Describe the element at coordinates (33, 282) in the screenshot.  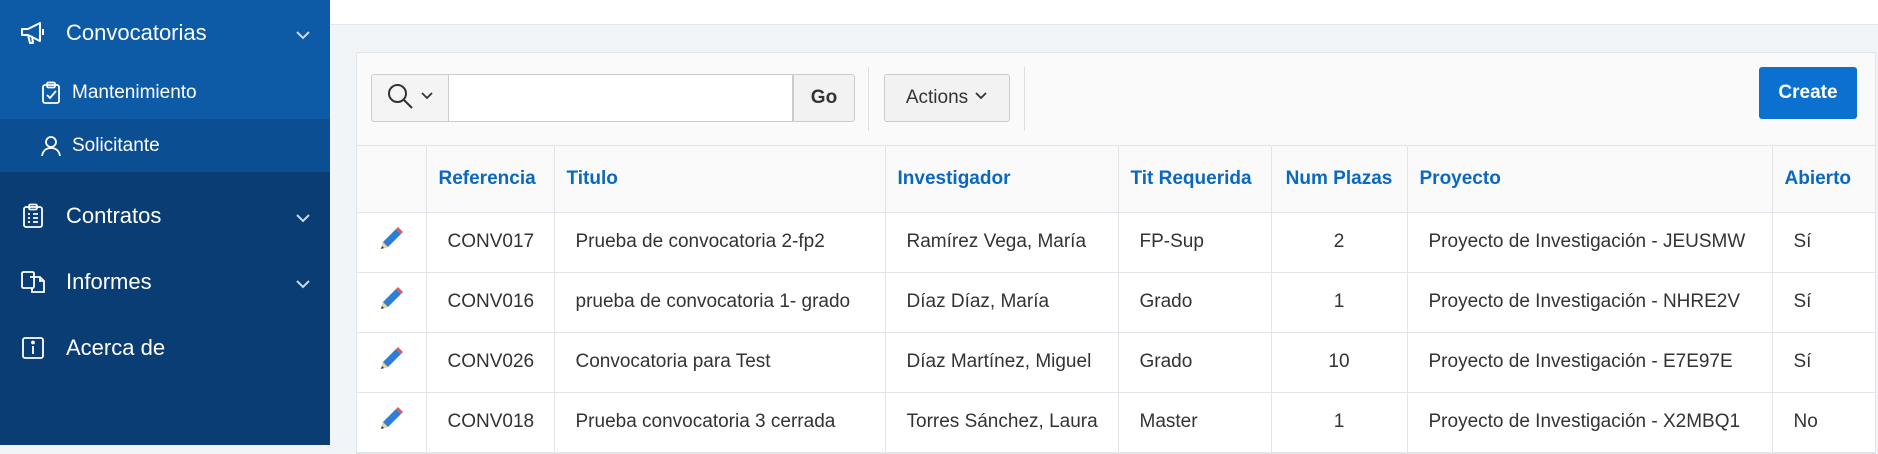
I see `copy-documents-icon` at that location.